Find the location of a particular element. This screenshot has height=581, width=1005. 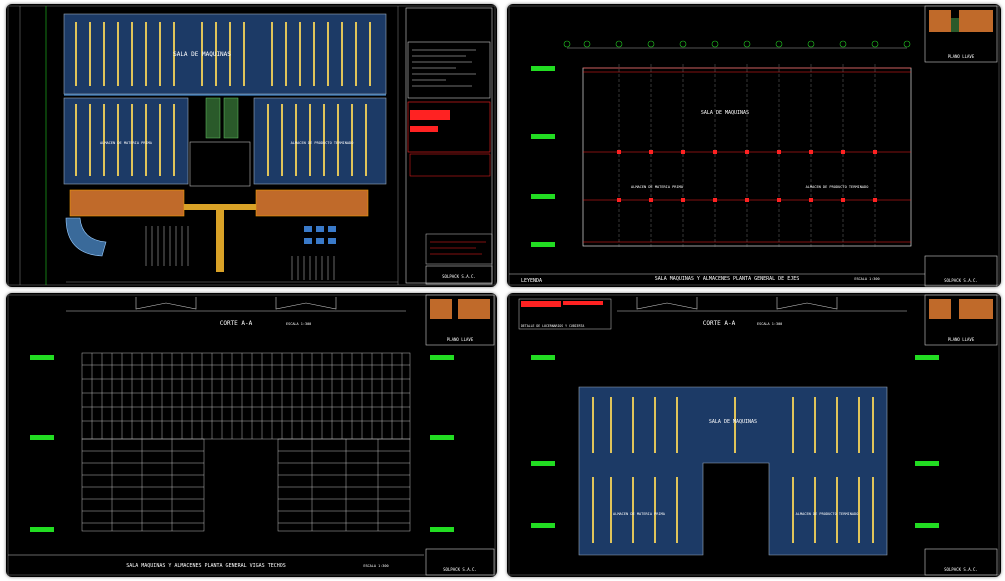

slab-right is located at coordinates (312, 203).